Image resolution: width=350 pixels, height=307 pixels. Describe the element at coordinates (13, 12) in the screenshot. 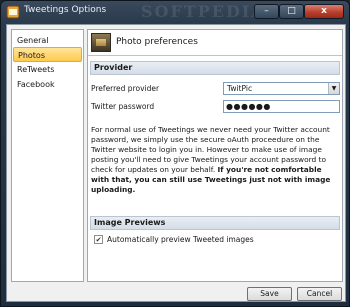

I see `tweetings-app-icon` at that location.